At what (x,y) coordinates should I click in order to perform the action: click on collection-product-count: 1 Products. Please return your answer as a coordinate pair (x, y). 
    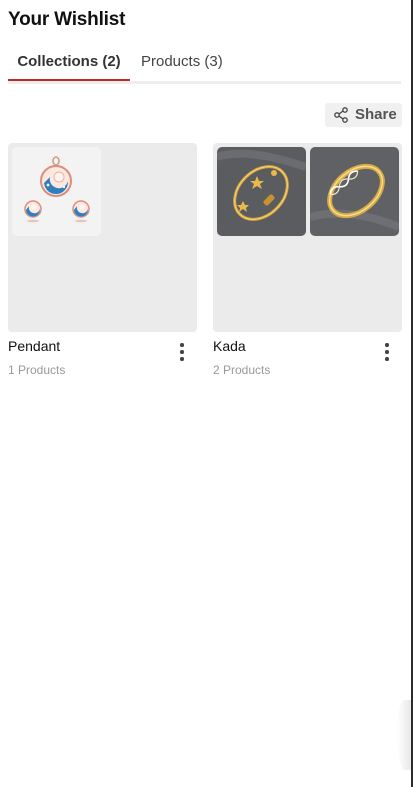
    Looking at the image, I should click on (37, 370).